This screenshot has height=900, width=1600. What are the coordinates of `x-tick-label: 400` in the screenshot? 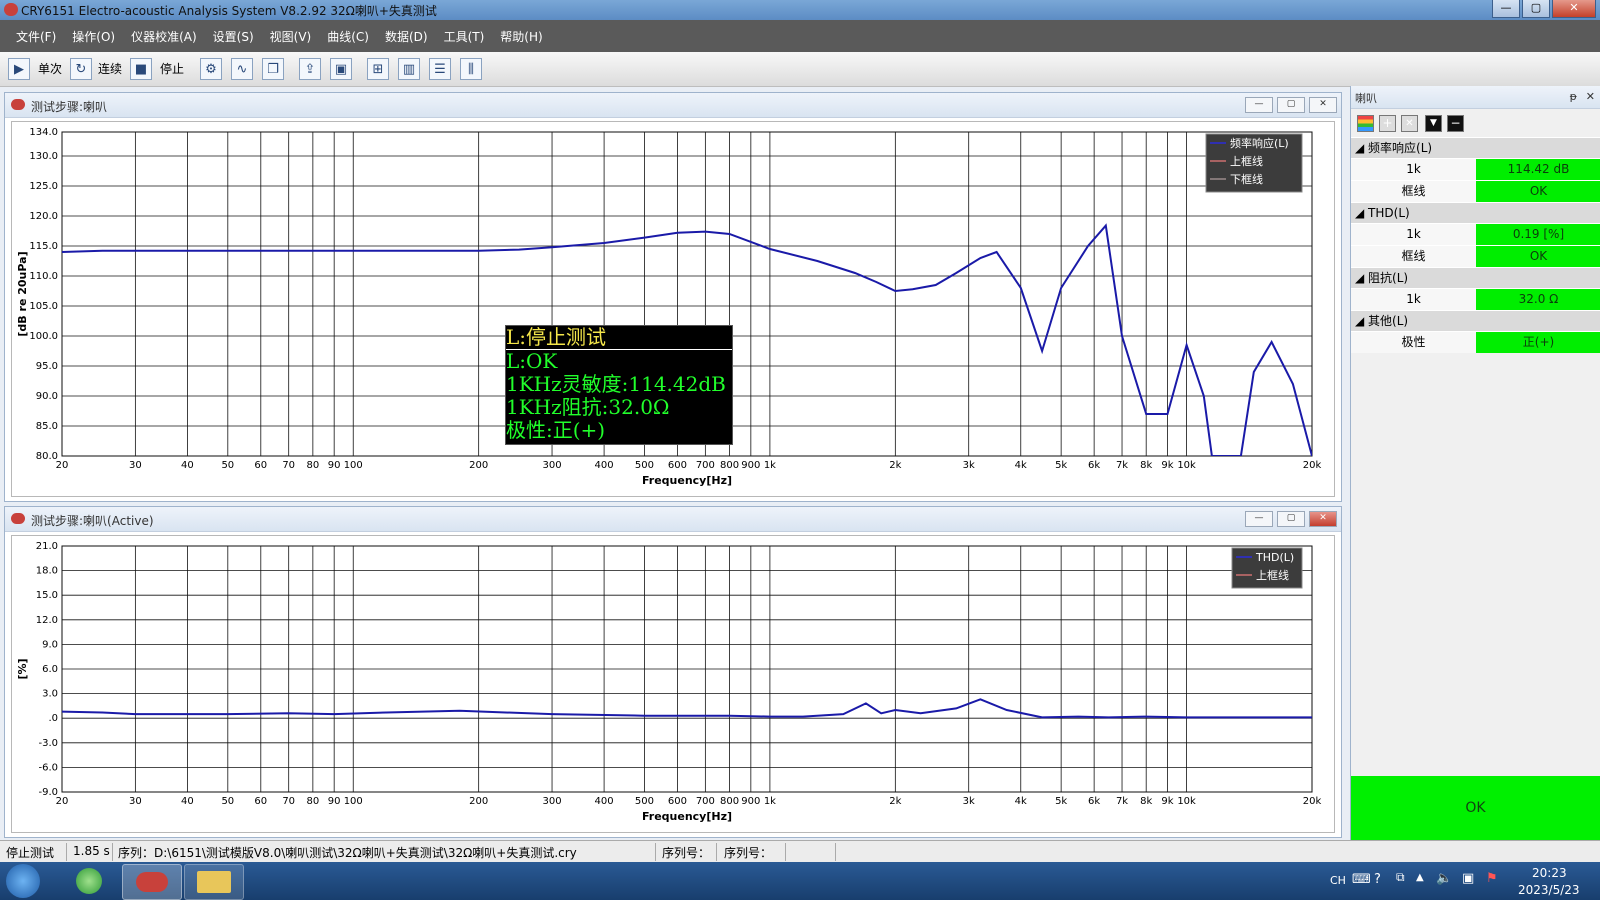 It's located at (604, 801).